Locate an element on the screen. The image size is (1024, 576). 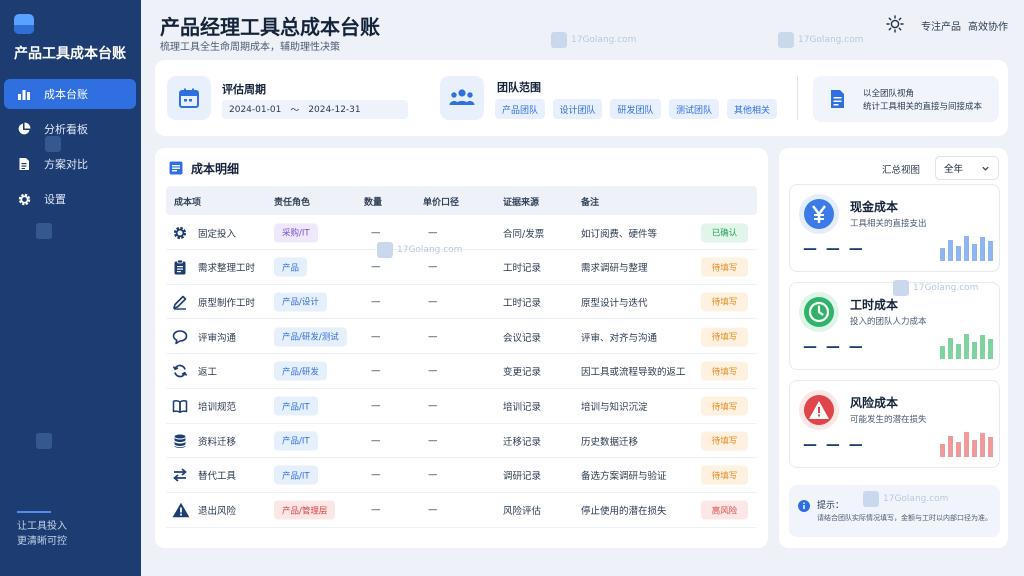
table-row: 评审沟通 产品/研发/测试 — — 会议记录 评审、对齐与沟通 待填写 is located at coordinates (461, 337).